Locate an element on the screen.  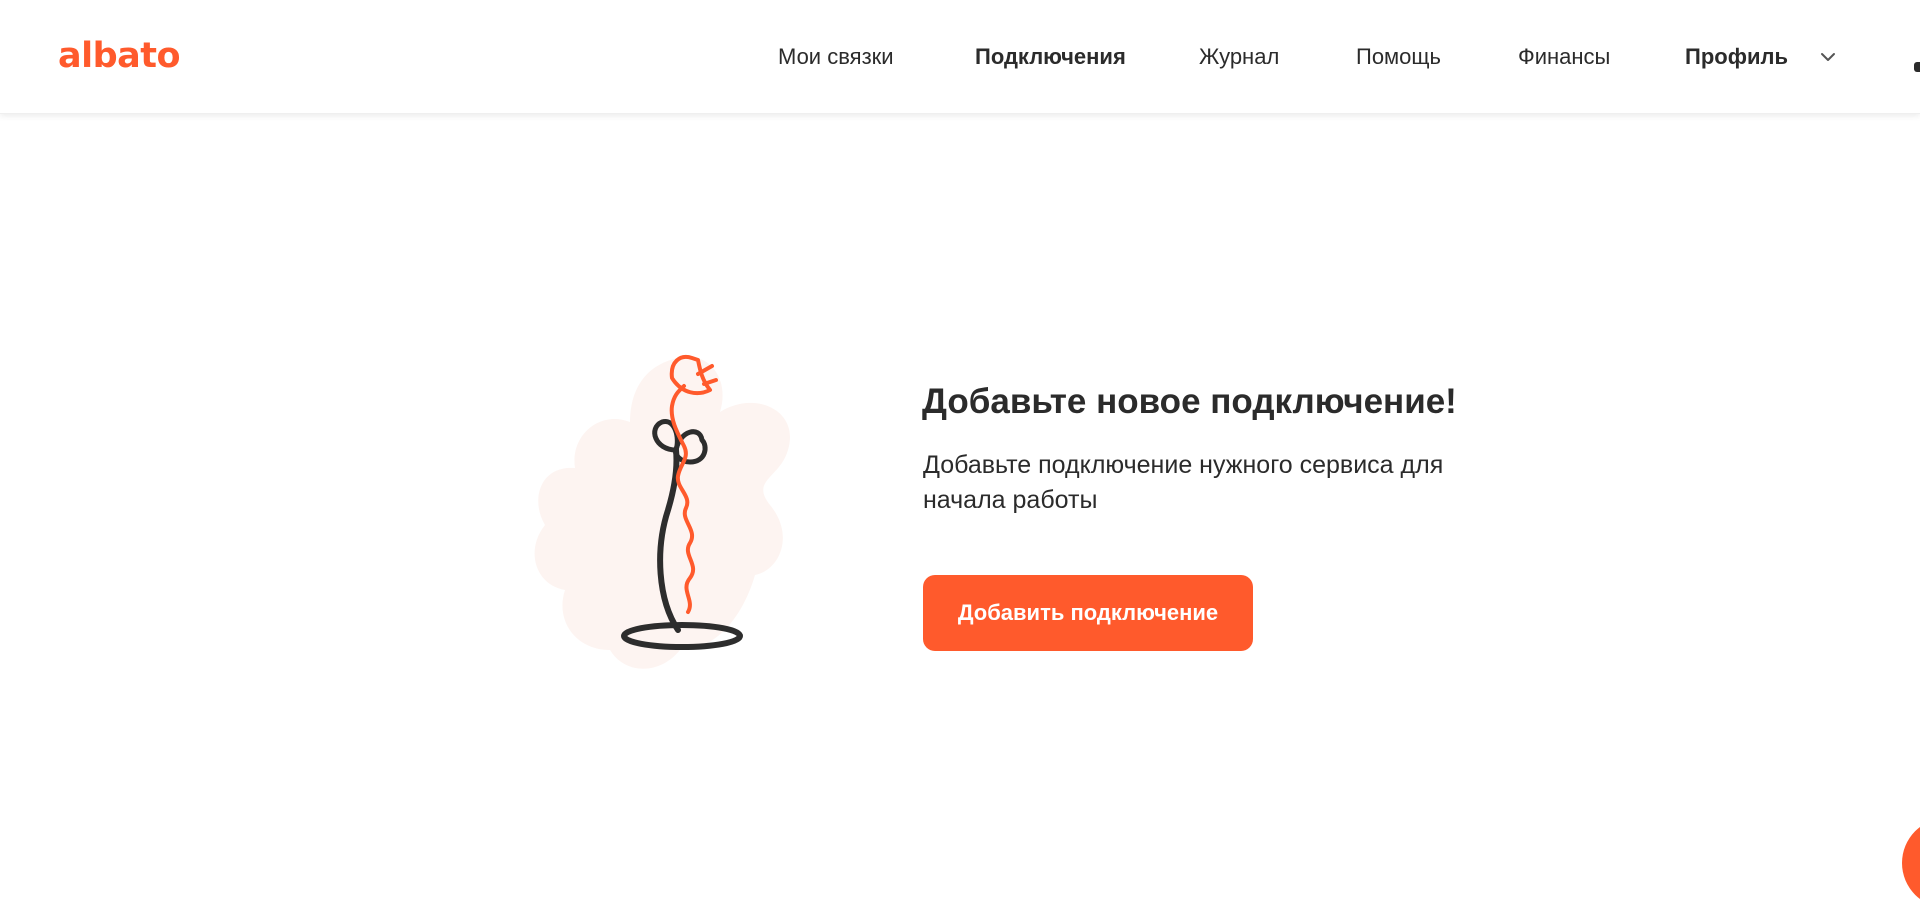
chat-bubble-icon is located at coordinates (1911, 863).